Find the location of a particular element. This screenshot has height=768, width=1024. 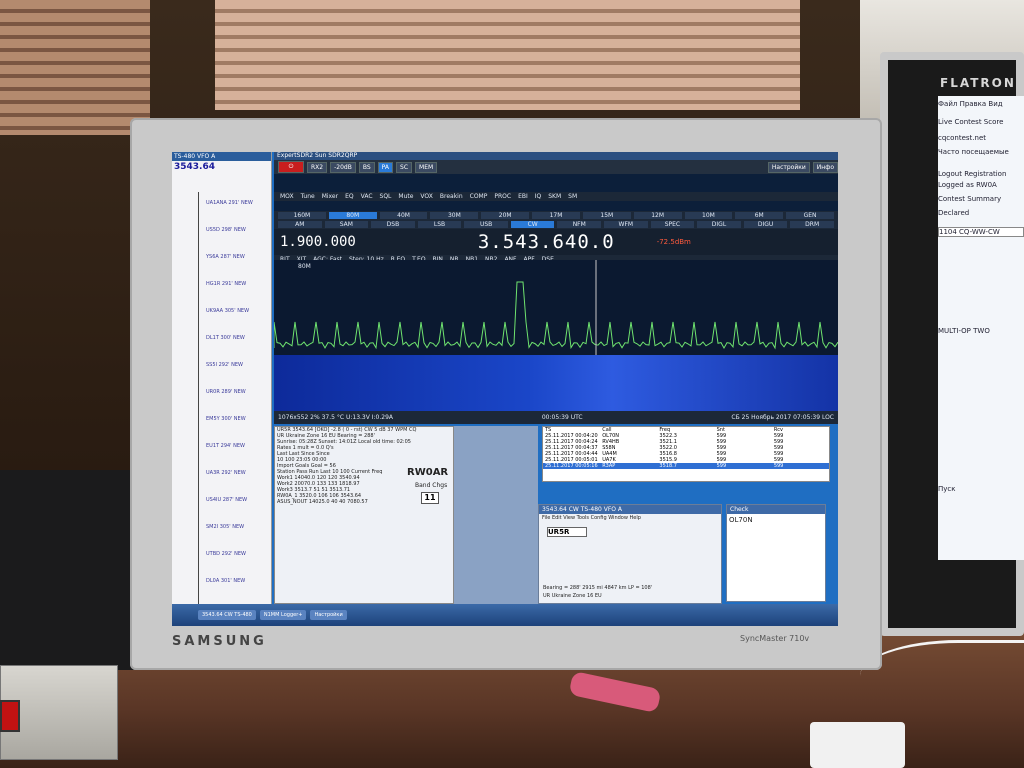

function-button: COMP is located at coordinates (479, 196).